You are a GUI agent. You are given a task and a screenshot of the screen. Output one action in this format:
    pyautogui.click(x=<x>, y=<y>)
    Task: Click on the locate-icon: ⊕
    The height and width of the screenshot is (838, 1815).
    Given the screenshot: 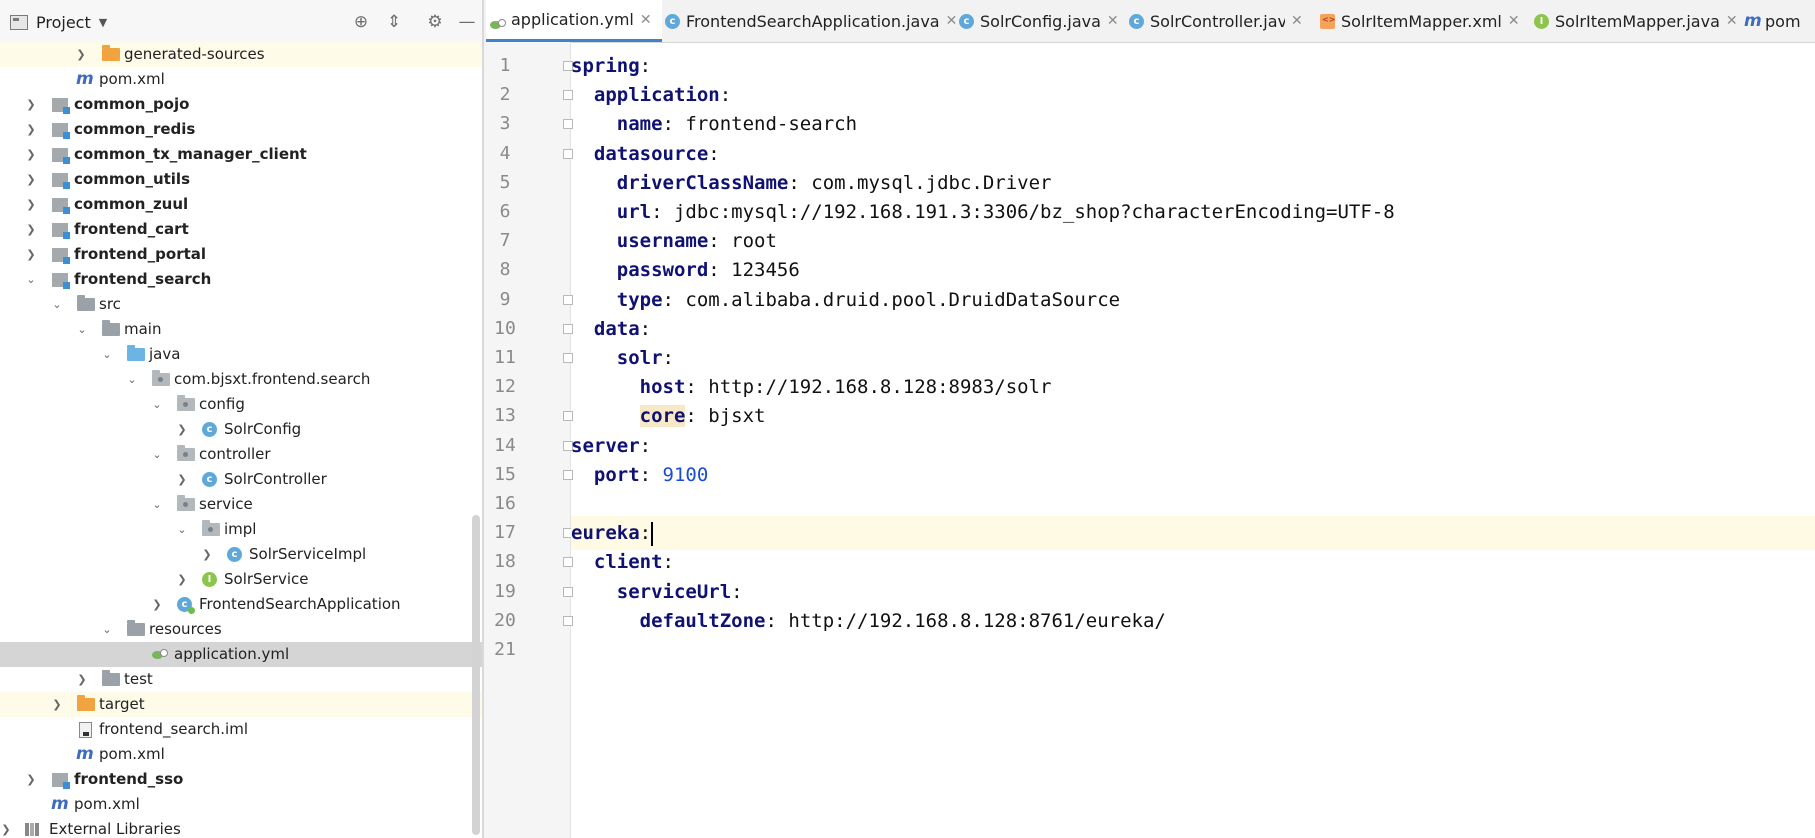 What is the action you would take?
    pyautogui.click(x=361, y=22)
    